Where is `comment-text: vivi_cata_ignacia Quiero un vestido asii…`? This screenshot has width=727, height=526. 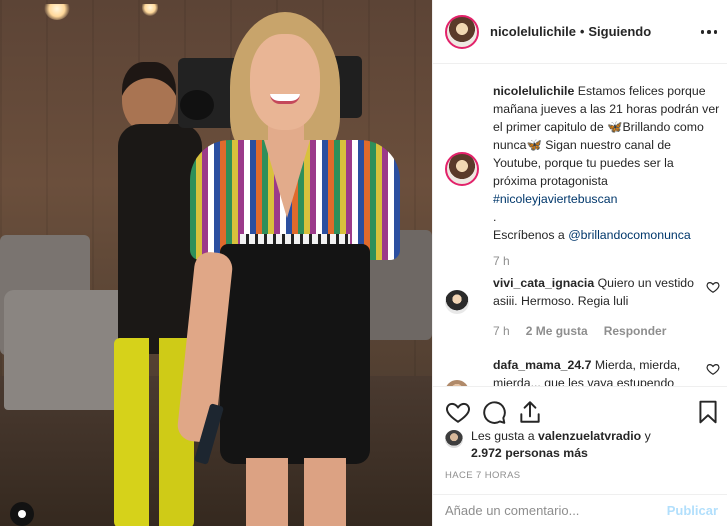
comment-text: vivi_cata_ignacia Quiero un vestido asii… is located at coordinates (595, 292).